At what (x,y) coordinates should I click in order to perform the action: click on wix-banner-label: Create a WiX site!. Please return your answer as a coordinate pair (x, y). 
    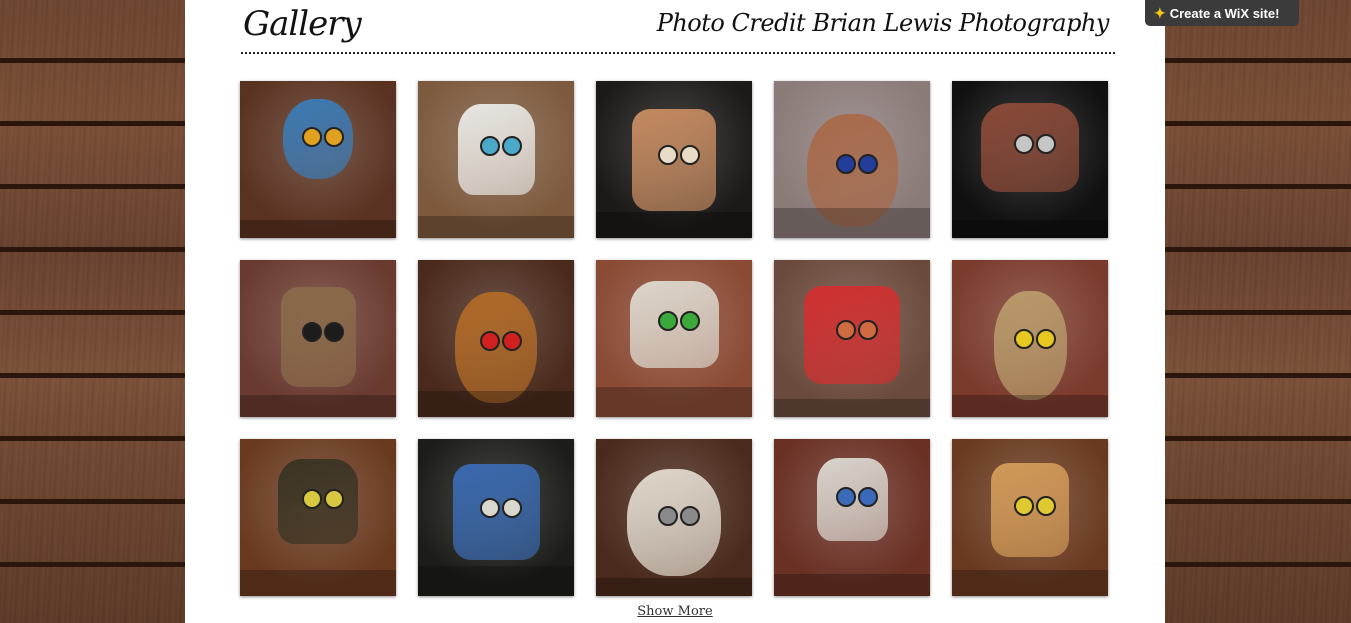
    Looking at the image, I should click on (1224, 13).